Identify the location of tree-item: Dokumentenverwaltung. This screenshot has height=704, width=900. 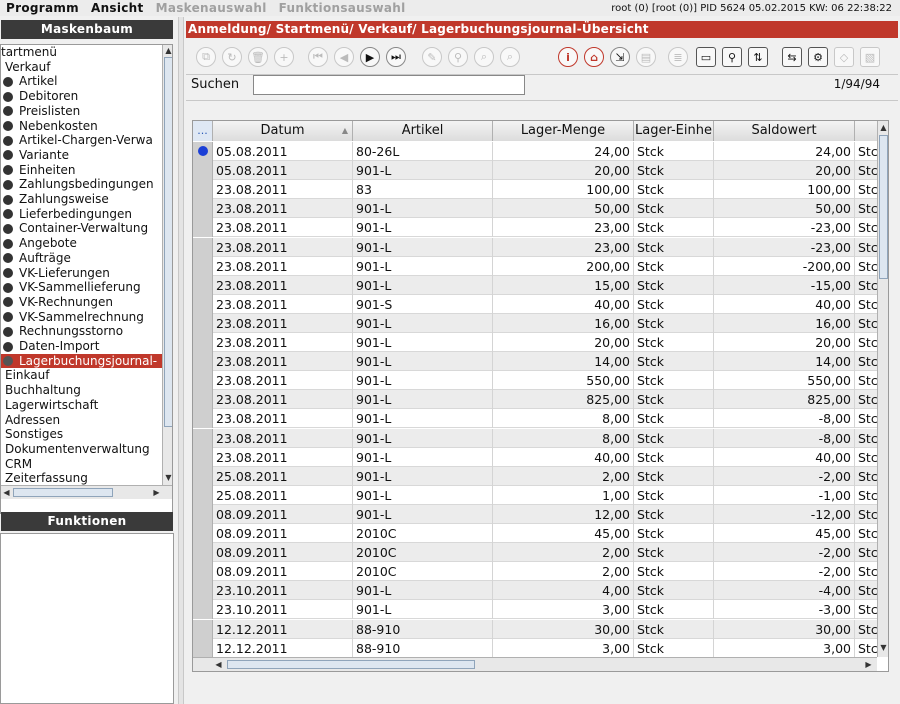
(81, 449).